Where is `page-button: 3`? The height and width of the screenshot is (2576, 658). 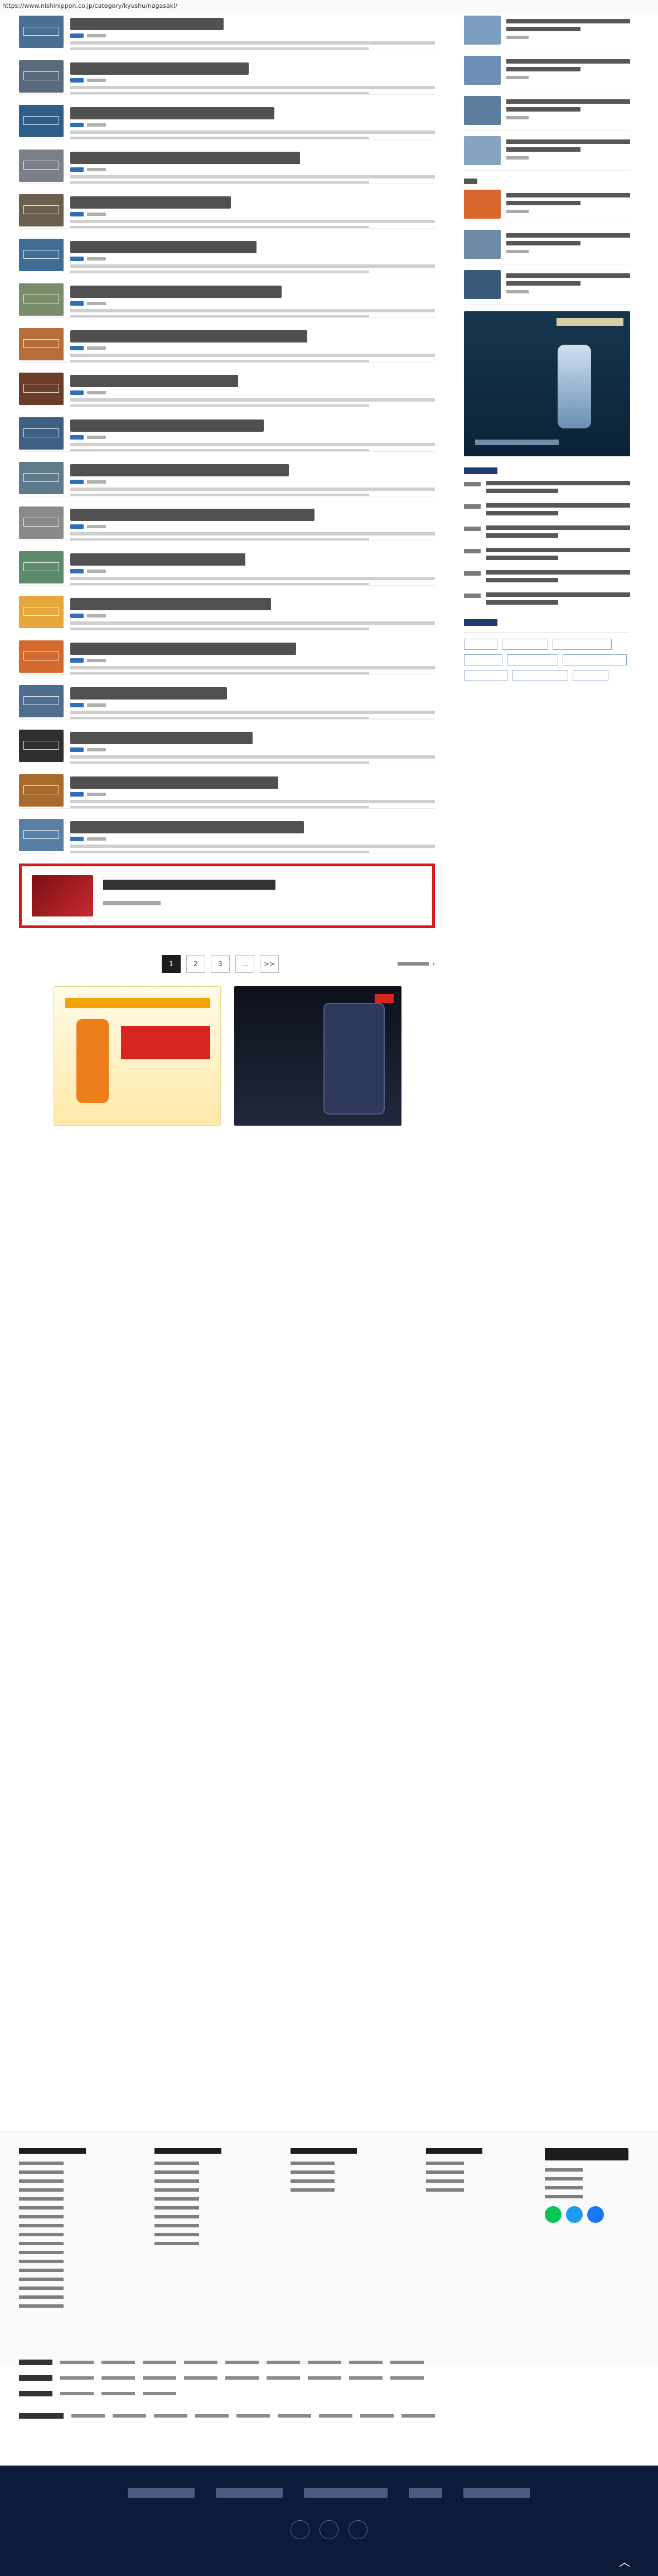 page-button: 3 is located at coordinates (220, 964).